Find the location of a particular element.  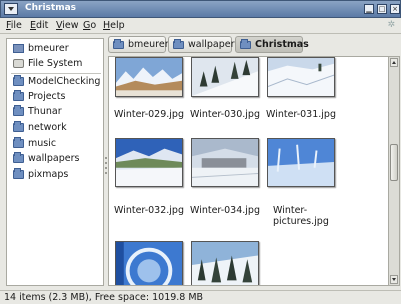

vertical-scrollbar is located at coordinates (394, 171).